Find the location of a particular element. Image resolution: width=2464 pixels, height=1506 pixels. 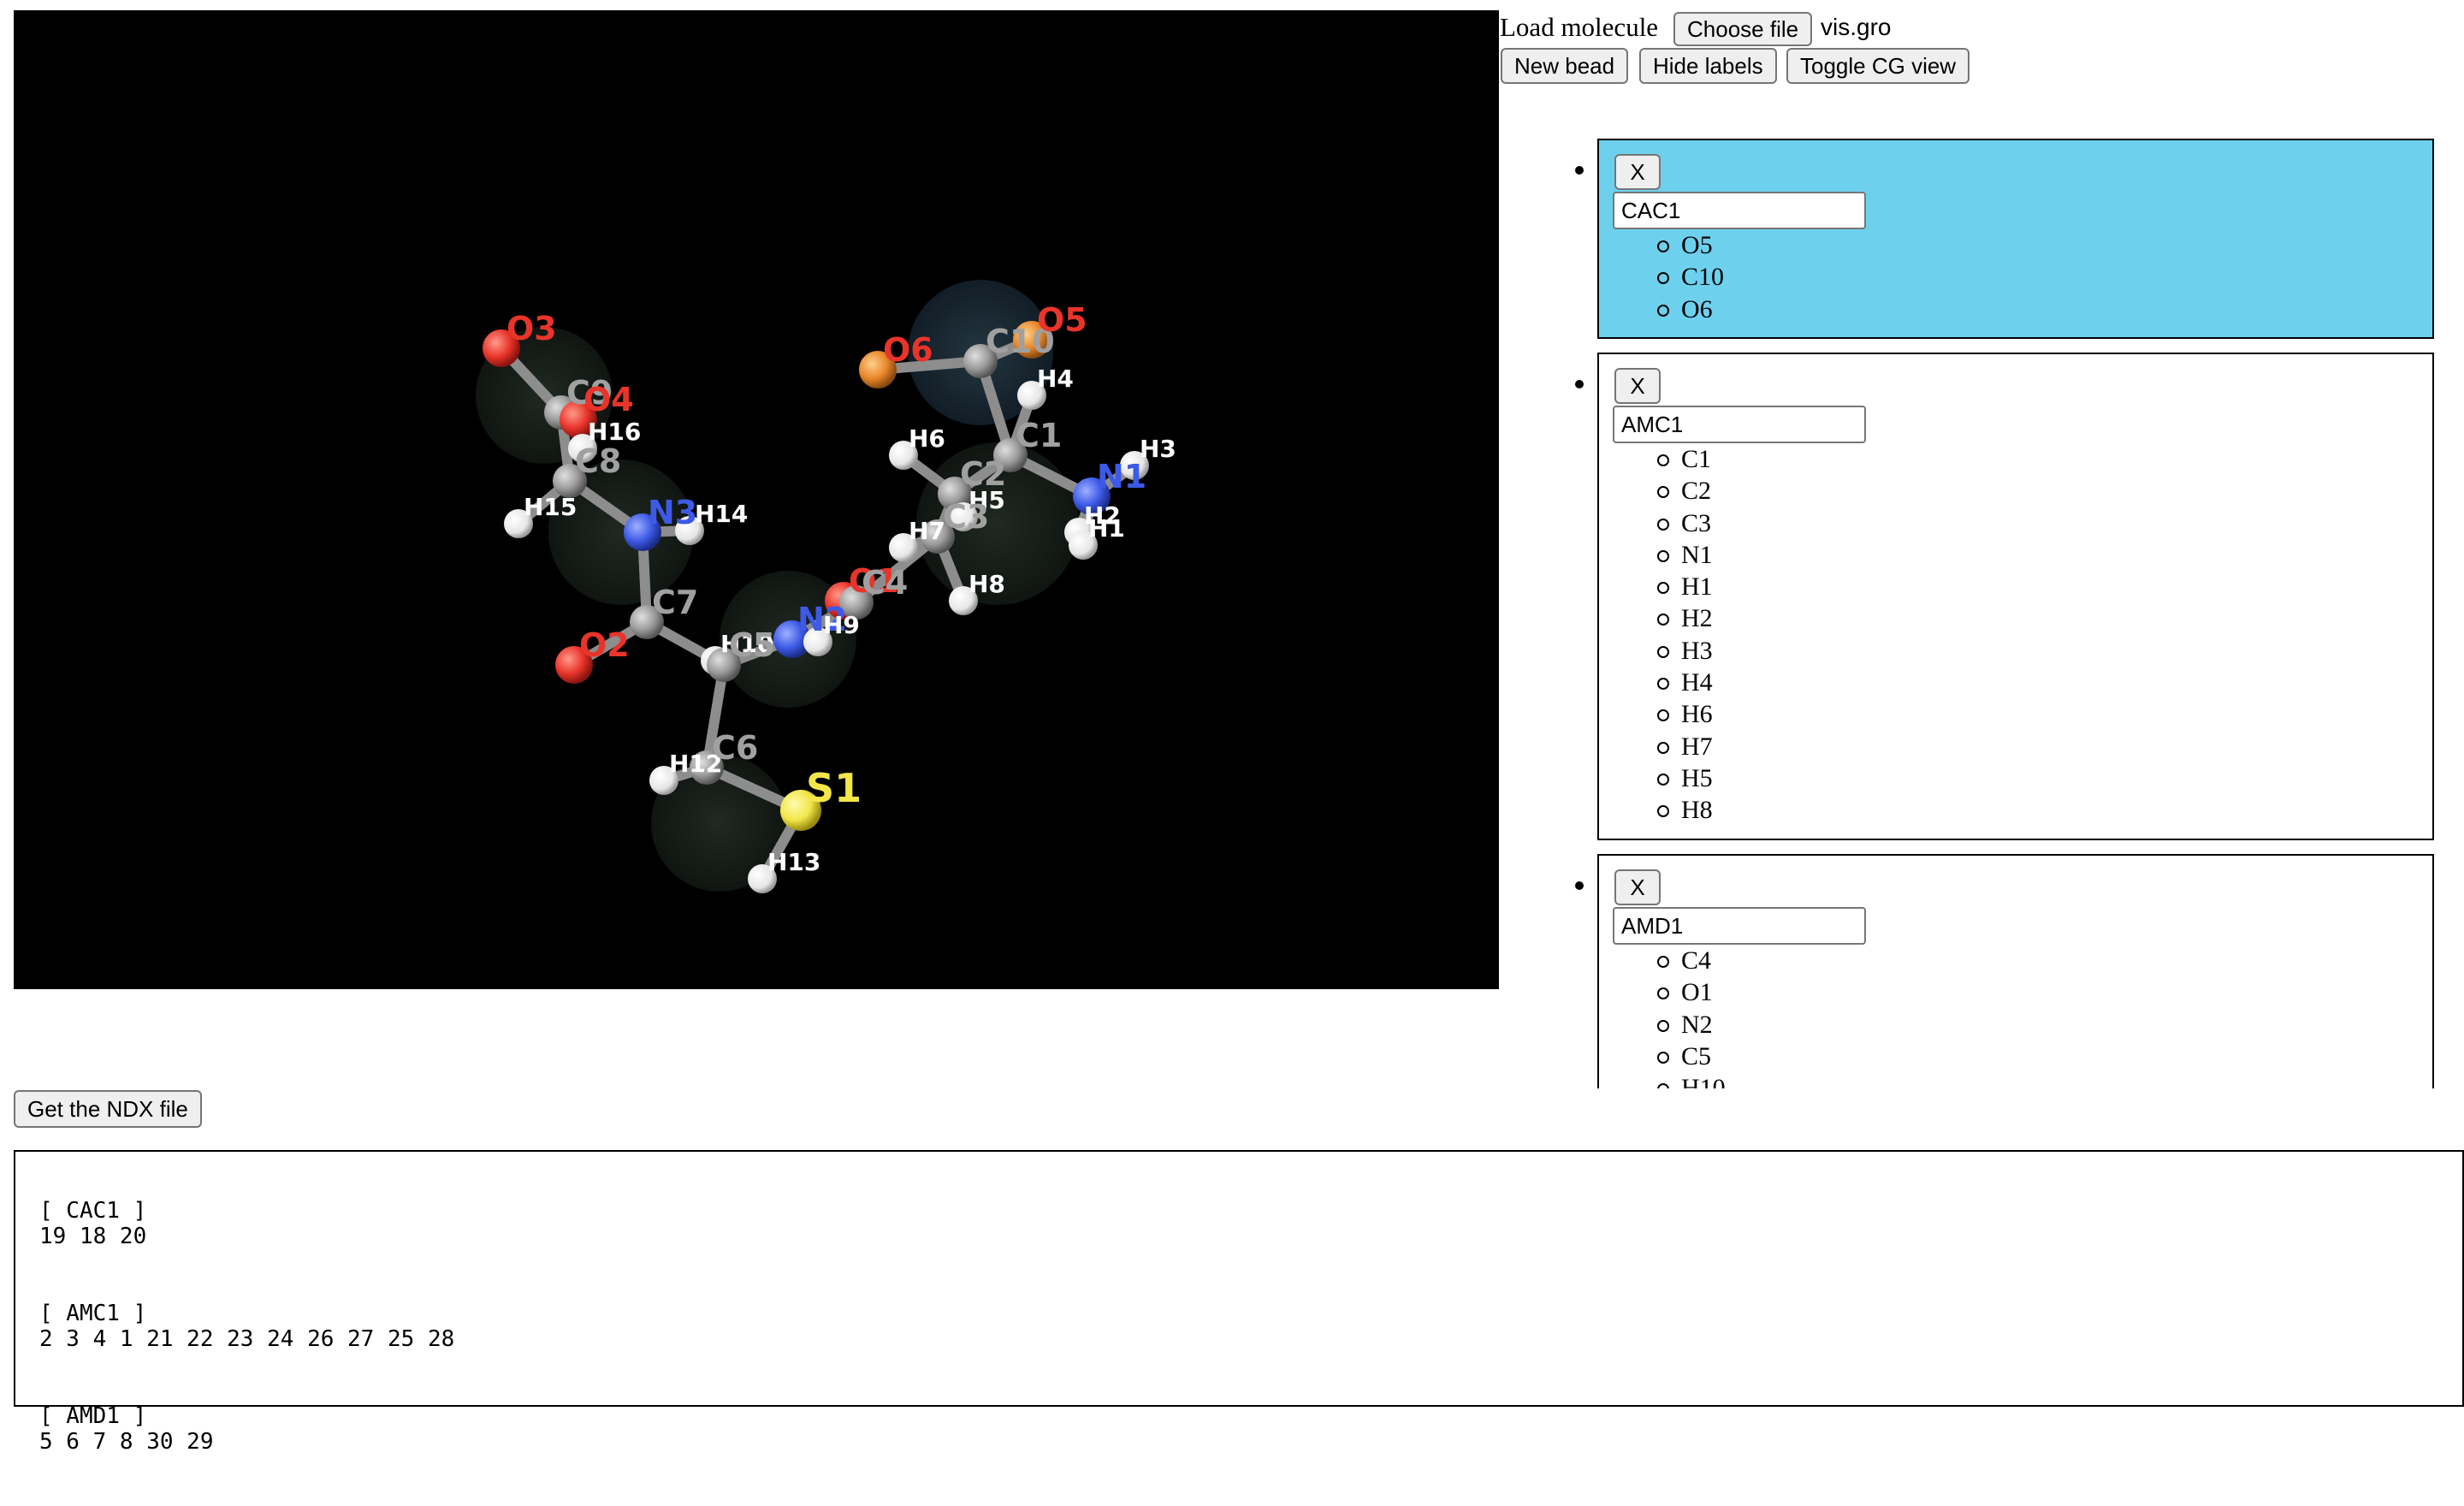

ndx-group-header: [ AMD1 ] is located at coordinates (93, 1416).